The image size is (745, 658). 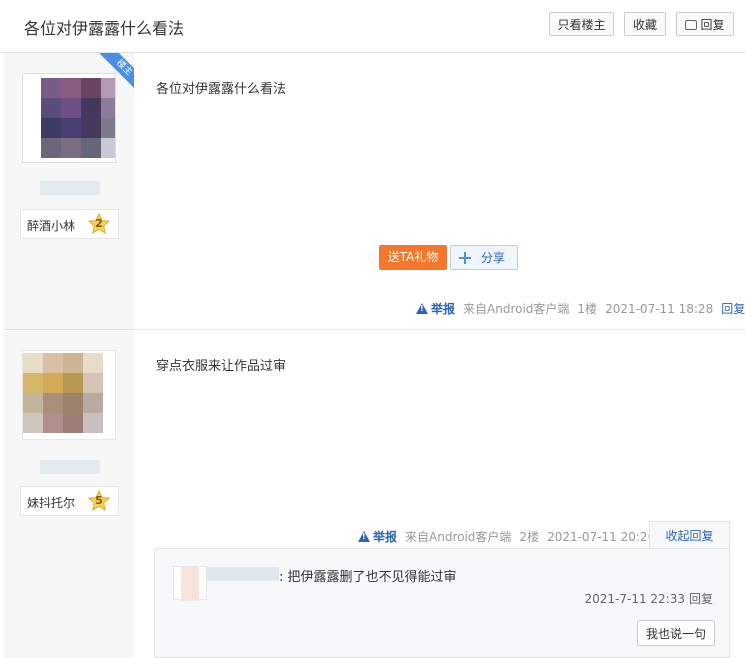 I want to click on only-op-button: 只看楼主, so click(x=581, y=24).